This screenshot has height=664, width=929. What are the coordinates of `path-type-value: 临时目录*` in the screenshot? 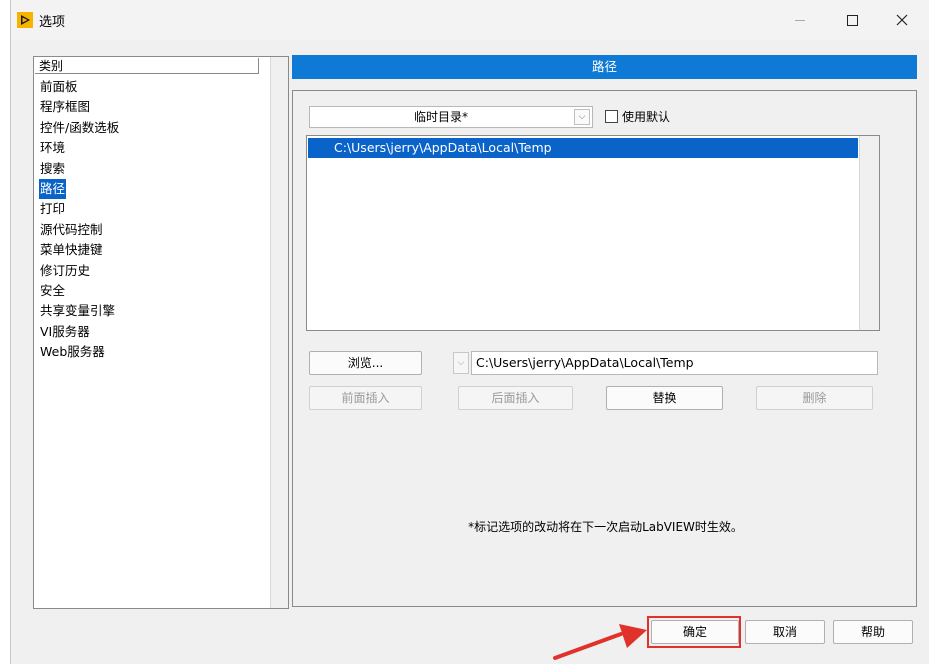 It's located at (440, 117).